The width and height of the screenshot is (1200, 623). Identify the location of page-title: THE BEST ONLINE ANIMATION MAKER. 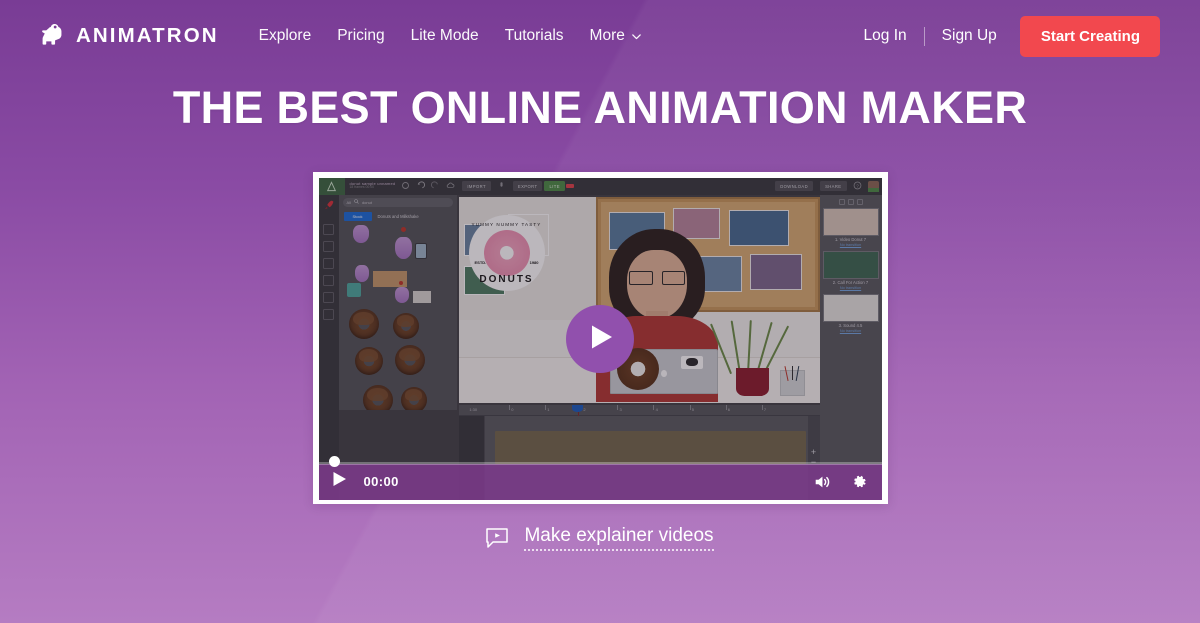
(600, 107).